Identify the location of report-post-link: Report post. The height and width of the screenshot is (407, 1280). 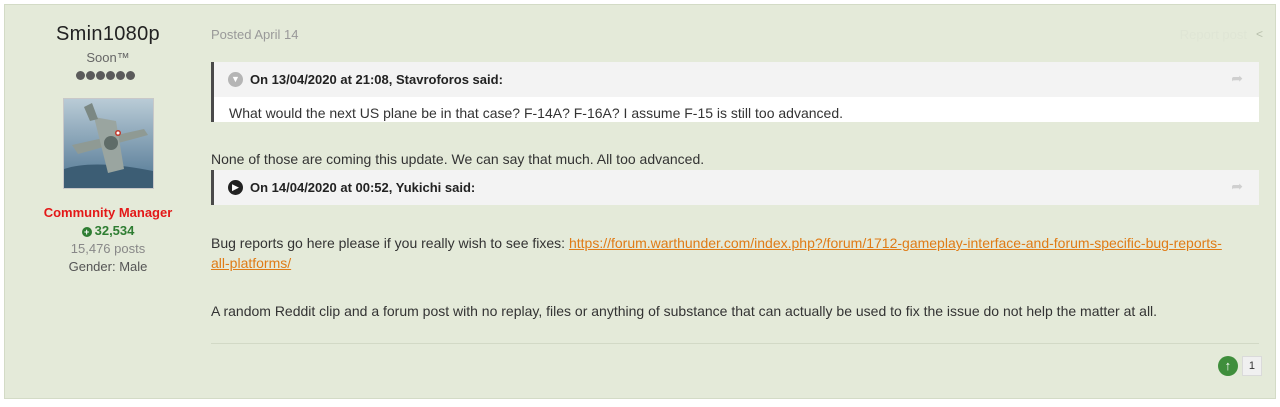
(1213, 34).